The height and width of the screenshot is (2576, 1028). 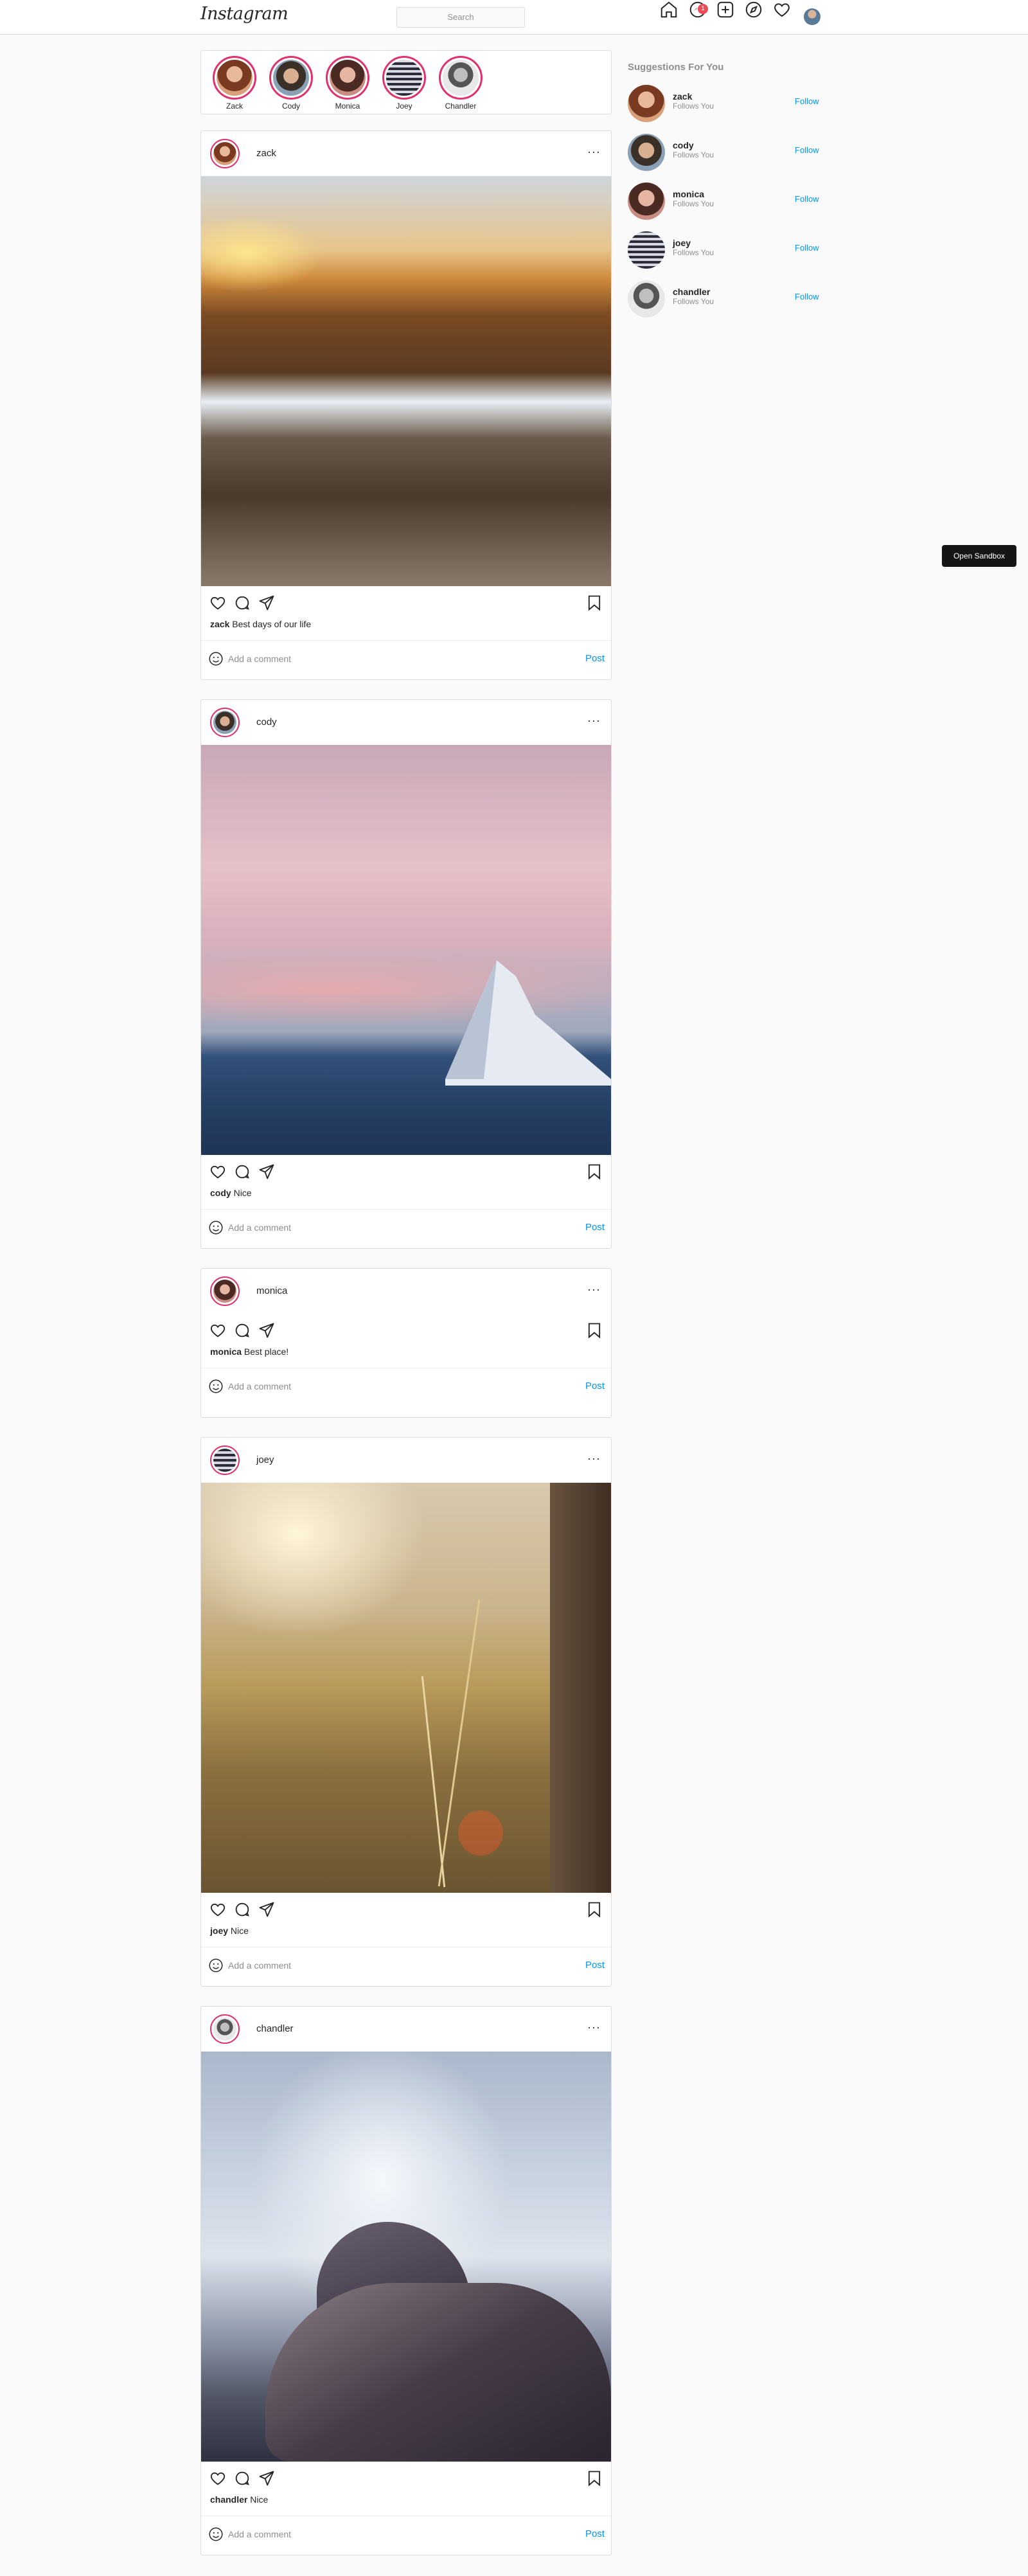 What do you see at coordinates (753, 9) in the screenshot?
I see `explore-icon` at bounding box center [753, 9].